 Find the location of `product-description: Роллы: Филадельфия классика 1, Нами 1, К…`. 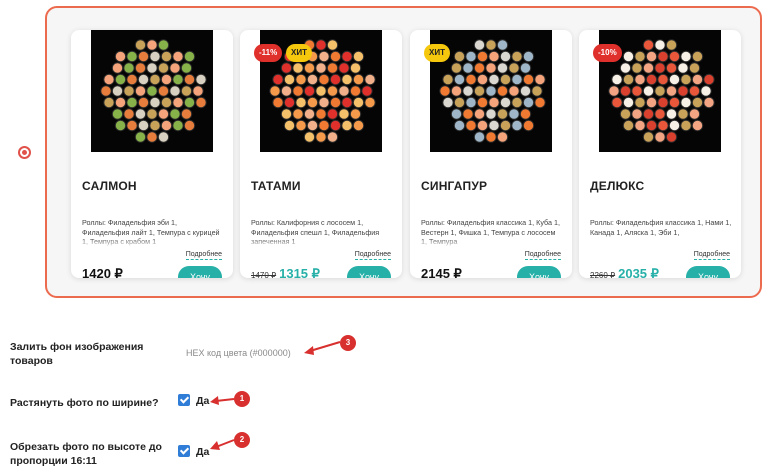

product-description: Роллы: Филадельфия классика 1, Нами 1, К… is located at coordinates (661, 233).